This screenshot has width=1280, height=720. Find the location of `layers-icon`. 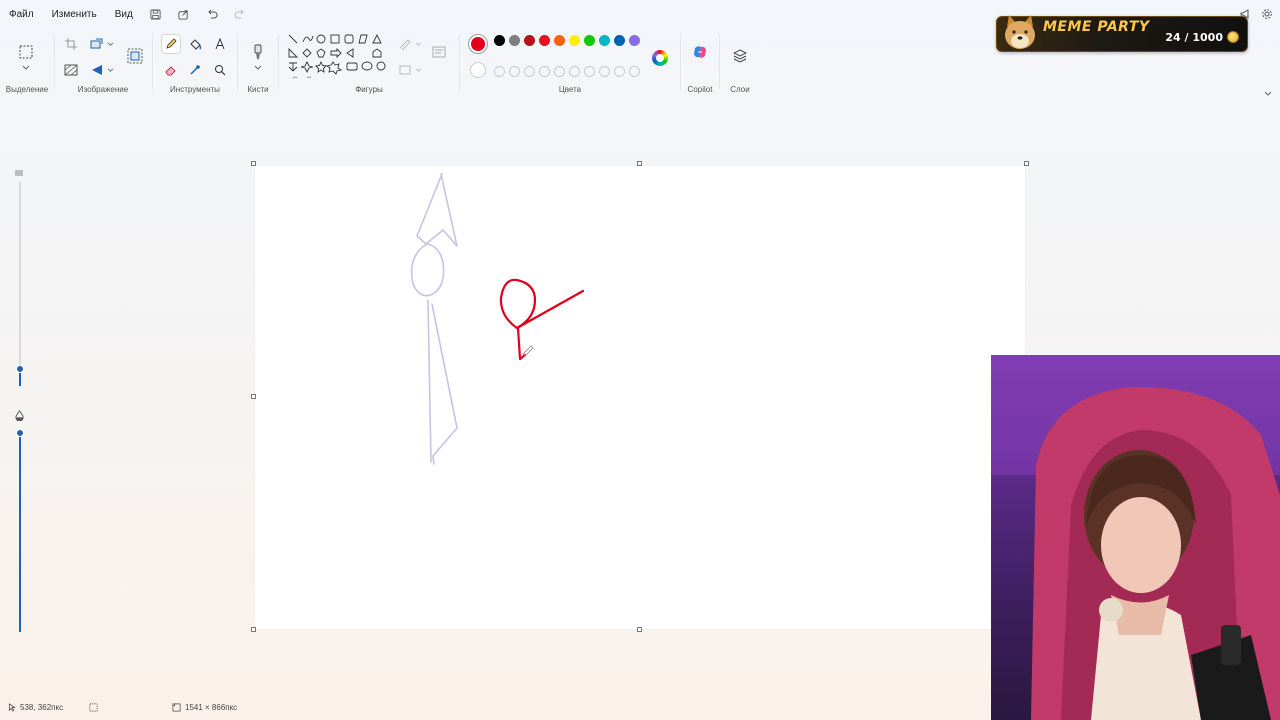

layers-icon is located at coordinates (740, 56).